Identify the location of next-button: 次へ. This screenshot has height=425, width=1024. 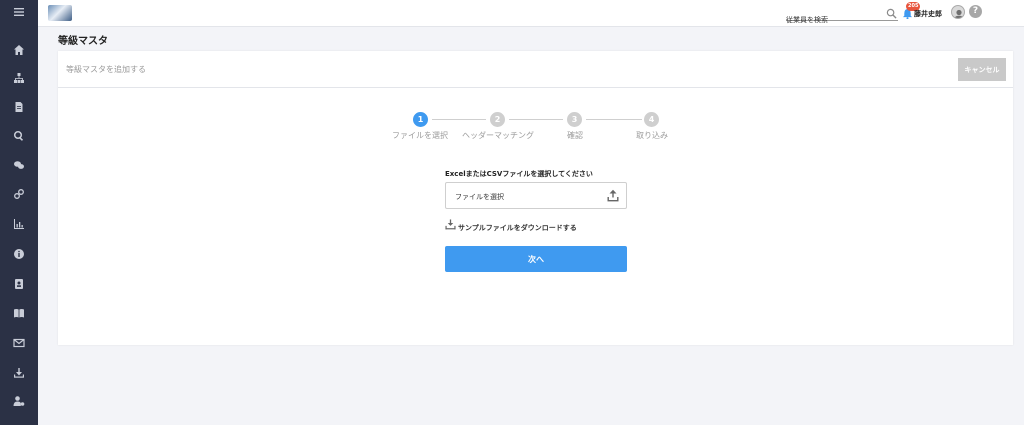
(536, 259).